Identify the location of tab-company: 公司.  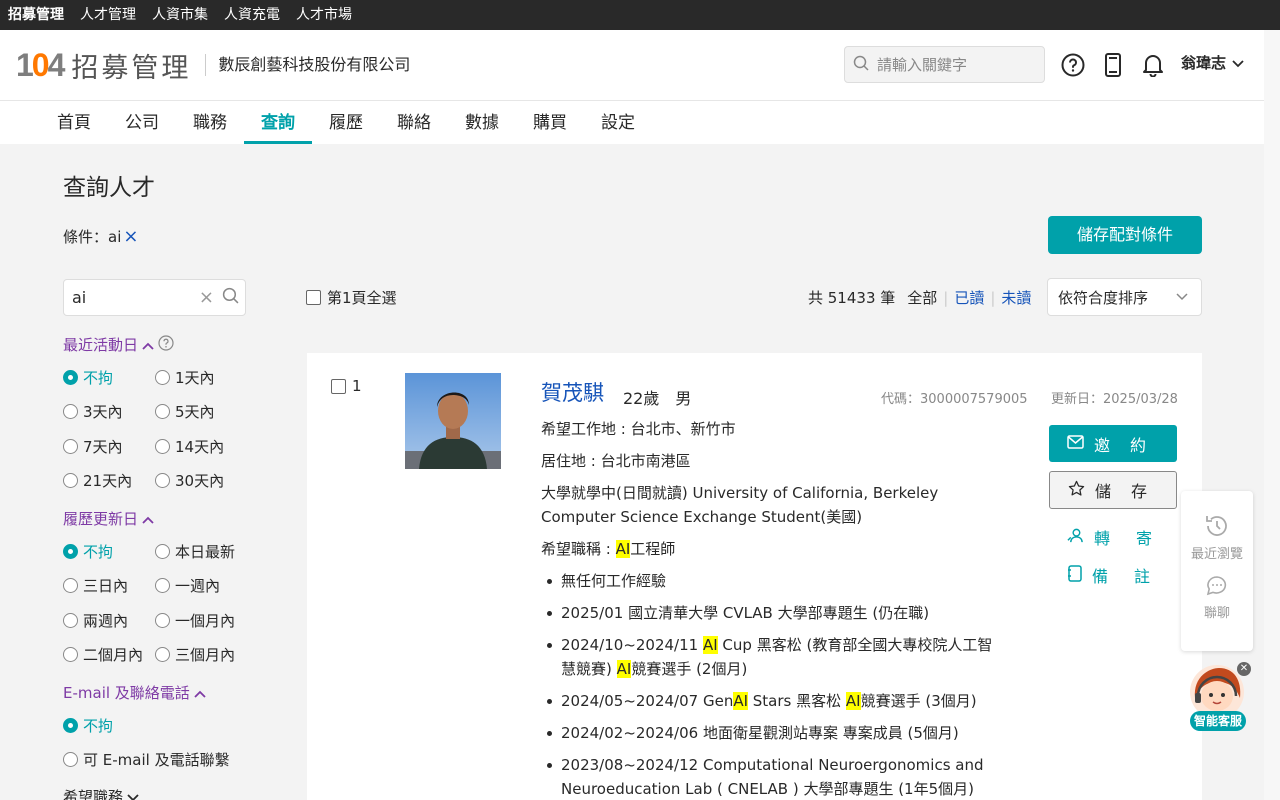
(142, 122).